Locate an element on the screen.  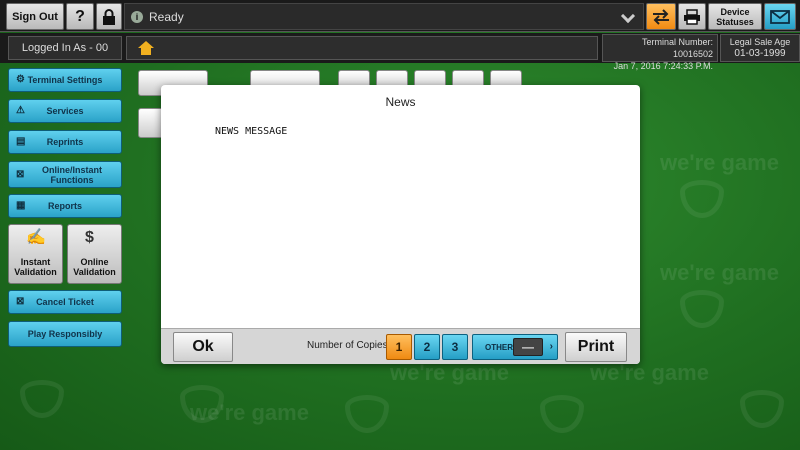
status-text: Ready is located at coordinates (166, 16).